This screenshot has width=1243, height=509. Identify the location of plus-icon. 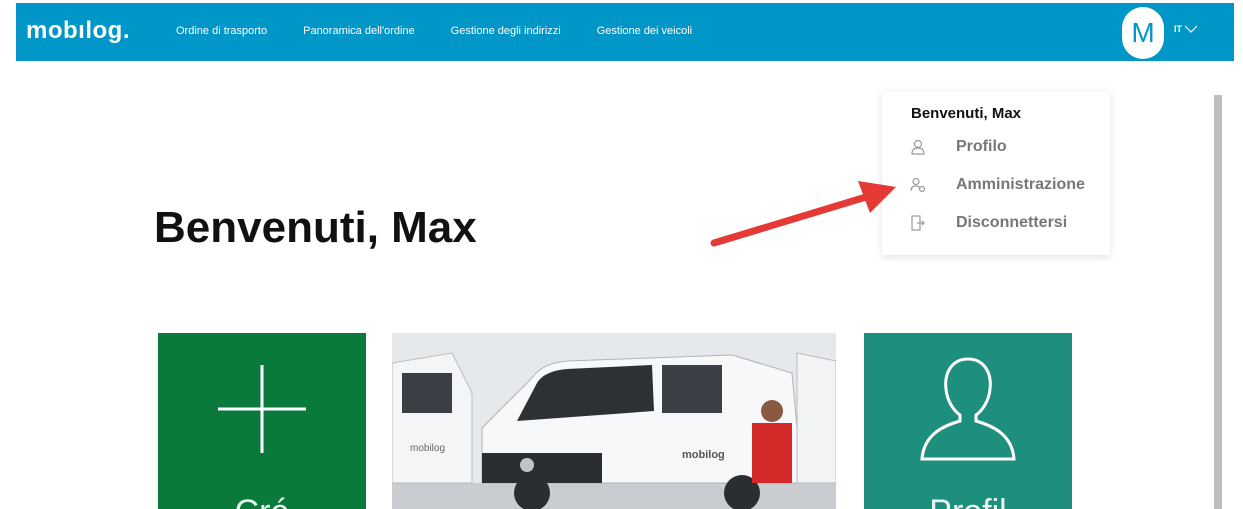
(262, 409).